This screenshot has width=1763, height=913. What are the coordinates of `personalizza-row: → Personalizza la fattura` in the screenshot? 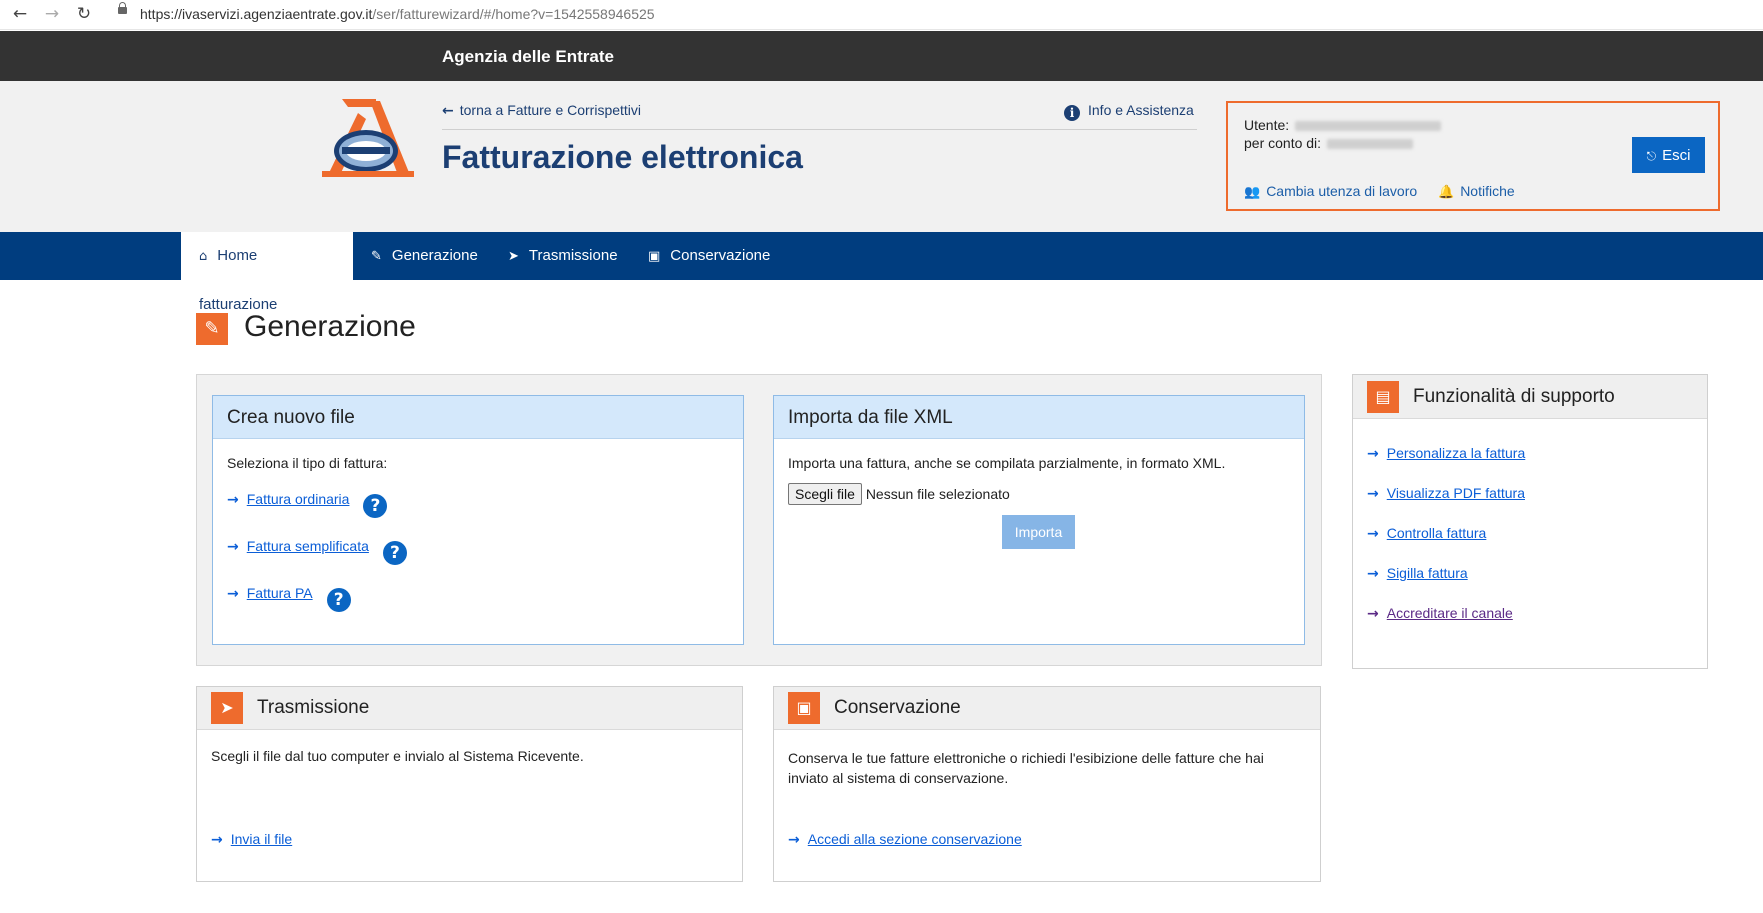 It's located at (1446, 453).